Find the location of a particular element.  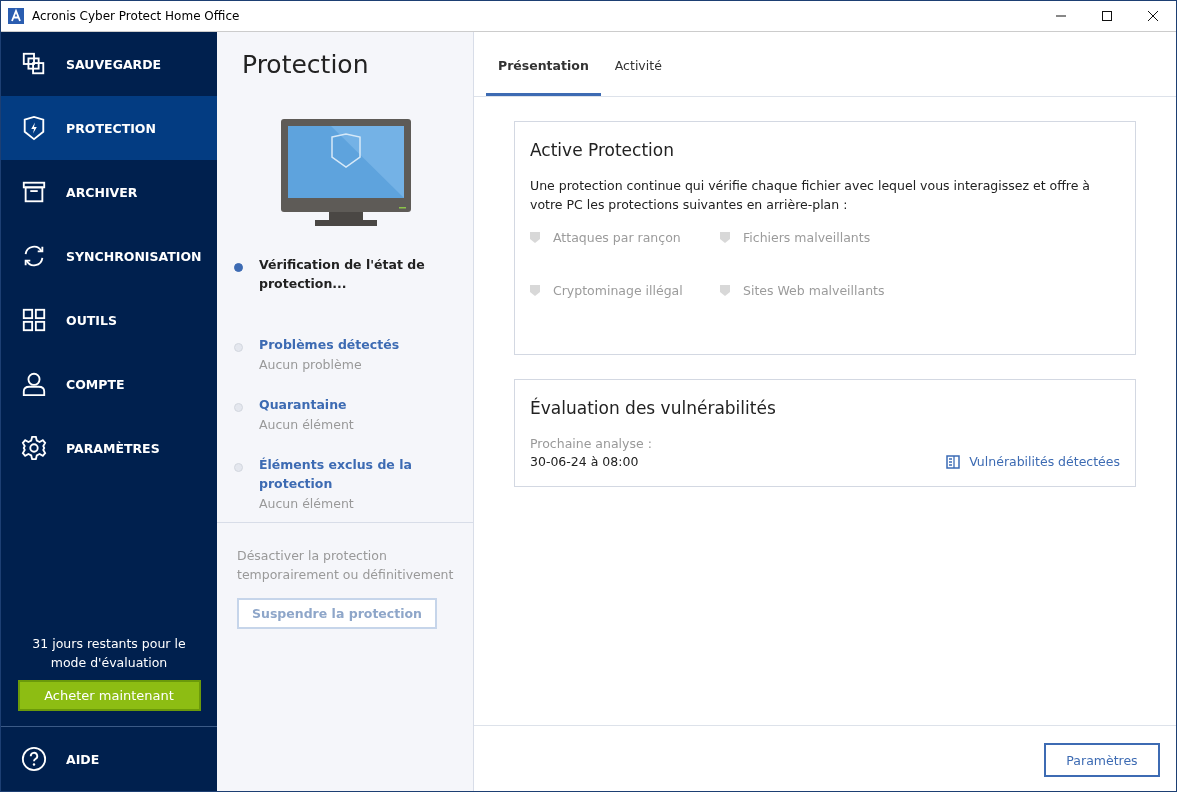

settings-button: Paramètres is located at coordinates (1102, 760).